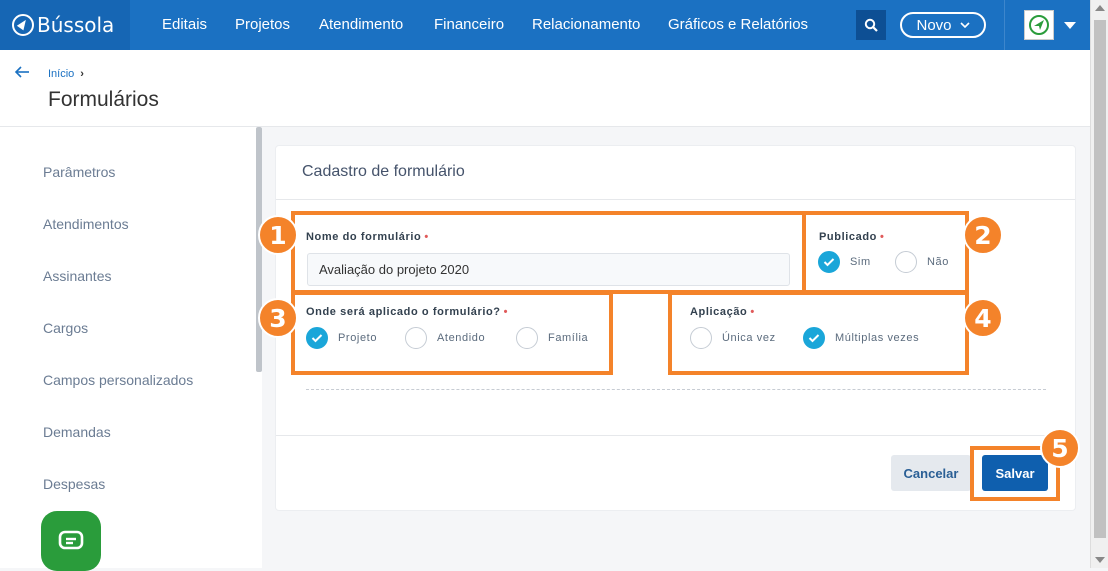 Image resolution: width=1108 pixels, height=571 pixels. Describe the element at coordinates (469, 25) in the screenshot. I see `nav-item-financeiro: Financeiro` at that location.